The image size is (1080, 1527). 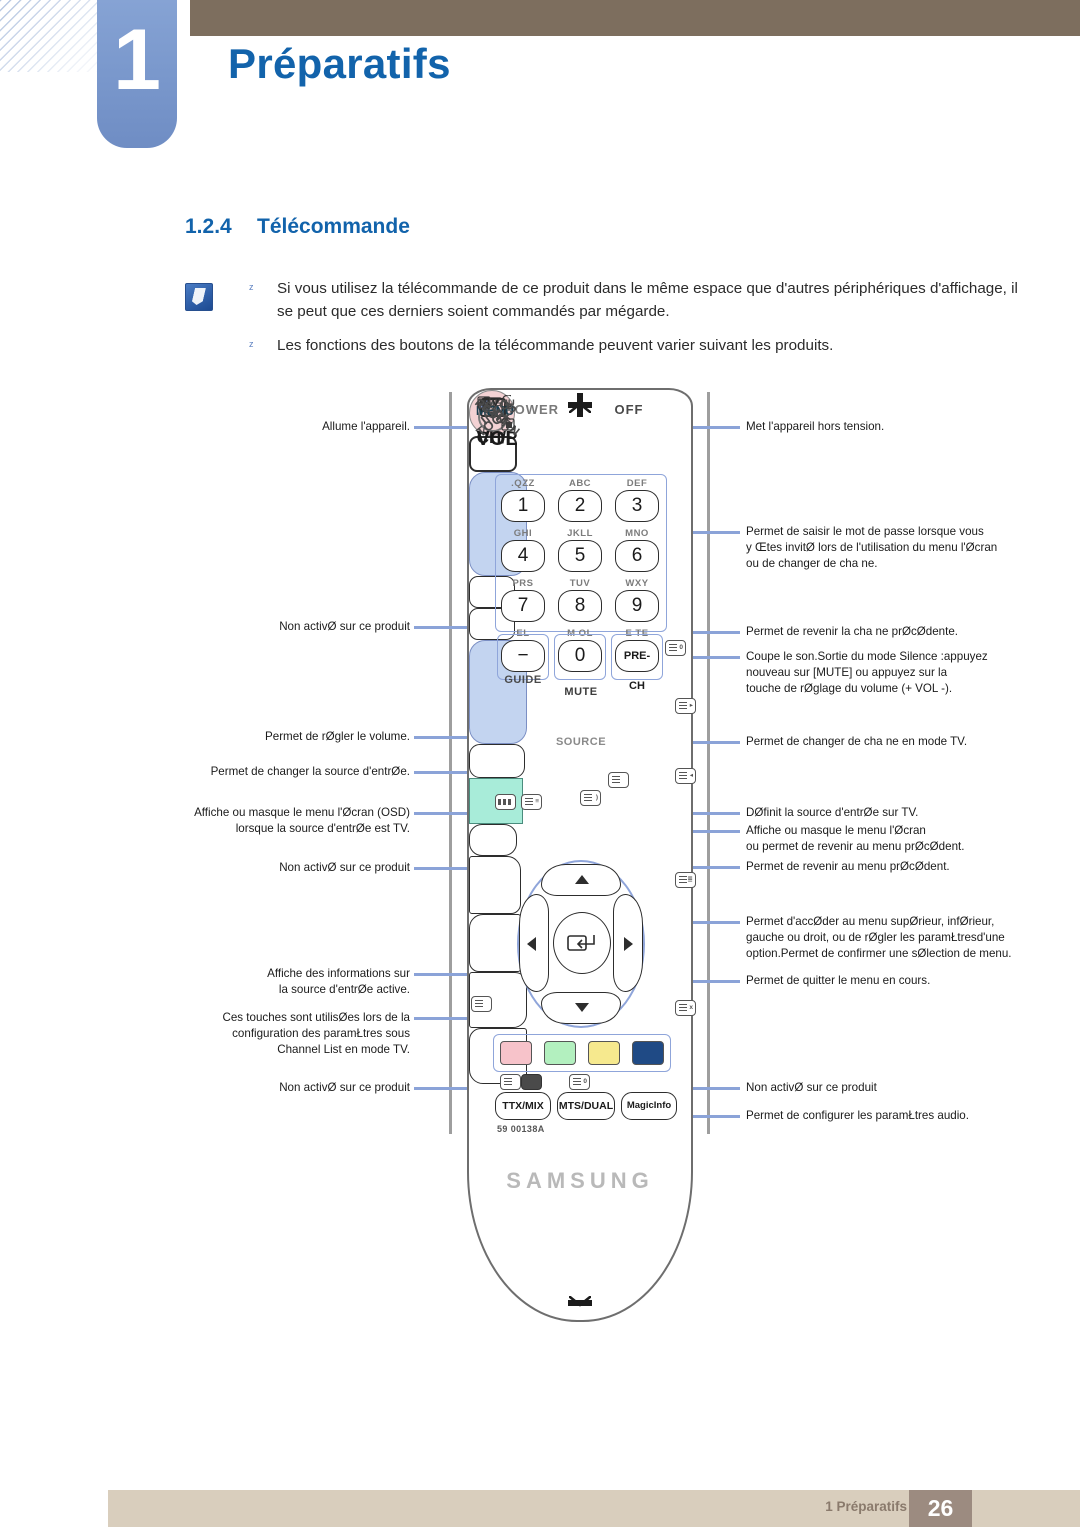 I want to click on key-1-letters: .QZZ, so click(x=523, y=483).